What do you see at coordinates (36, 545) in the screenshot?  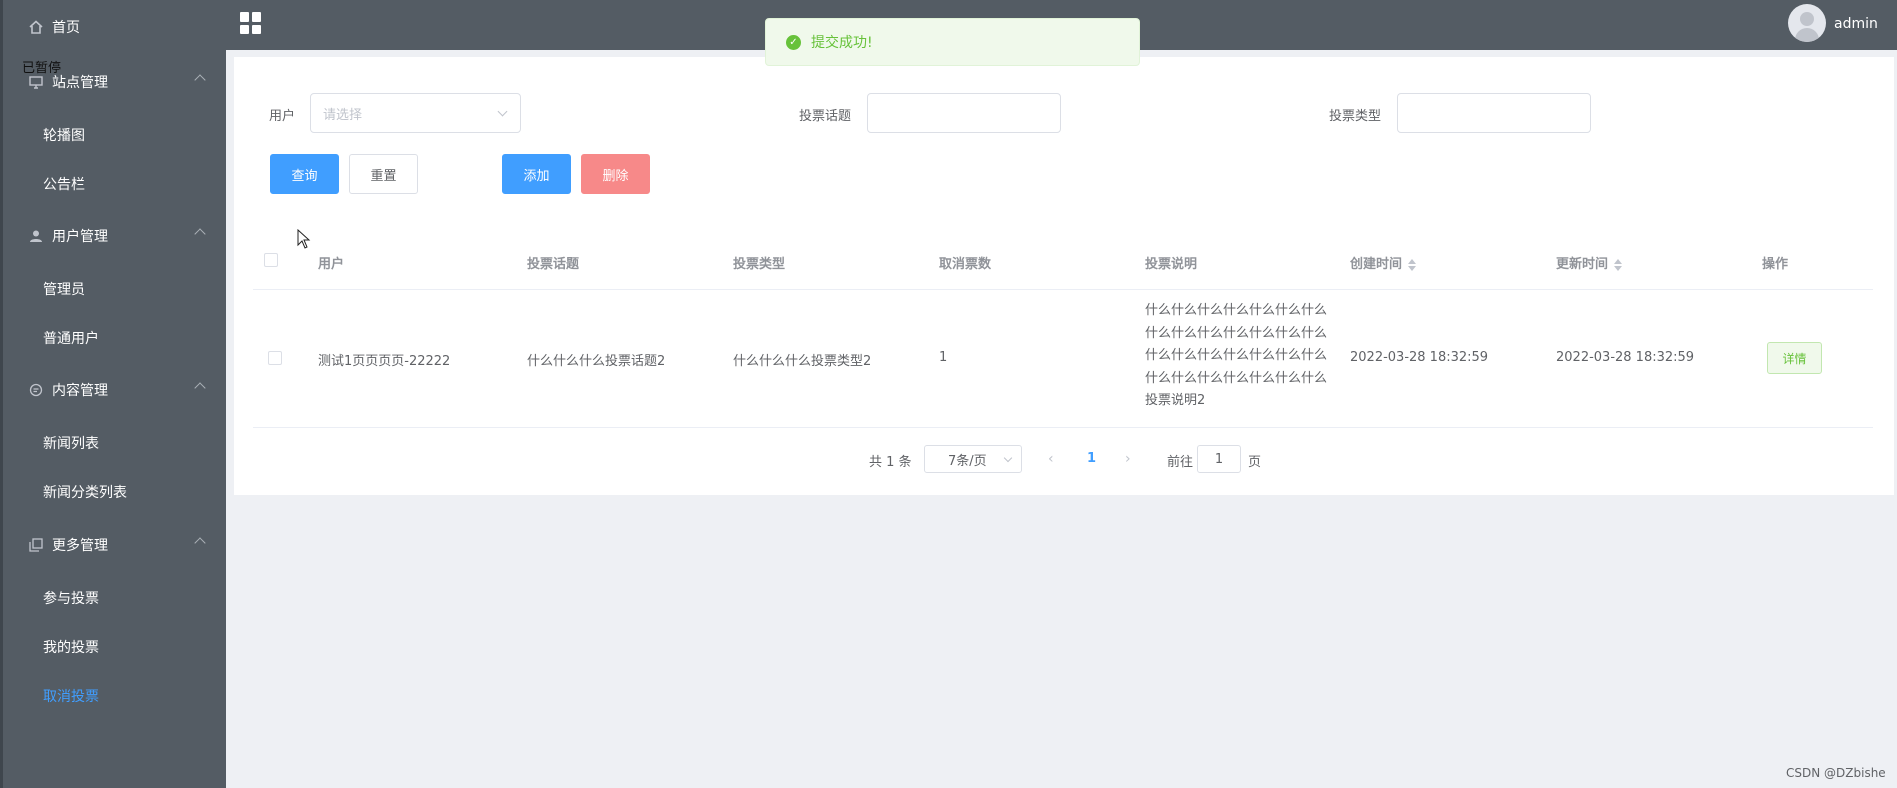 I see `copy-icon` at bounding box center [36, 545].